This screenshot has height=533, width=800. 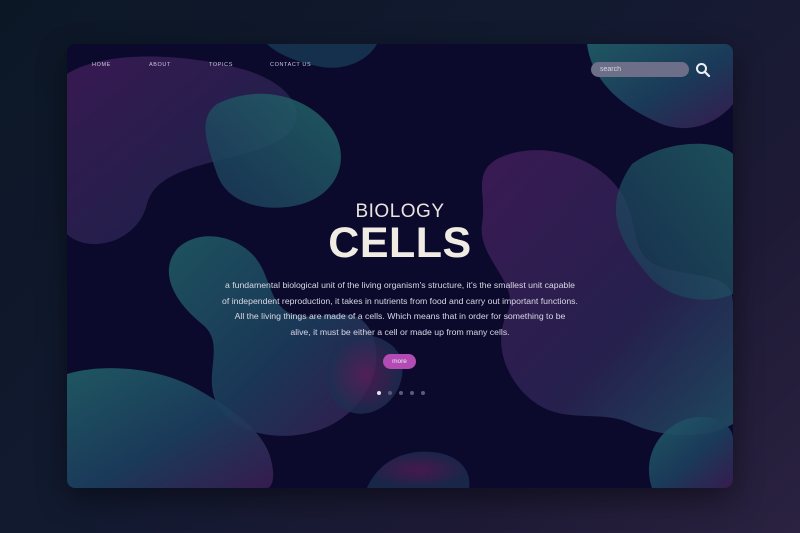 What do you see at coordinates (290, 65) in the screenshot?
I see `nav-contact-us: CONTACT US` at bounding box center [290, 65].